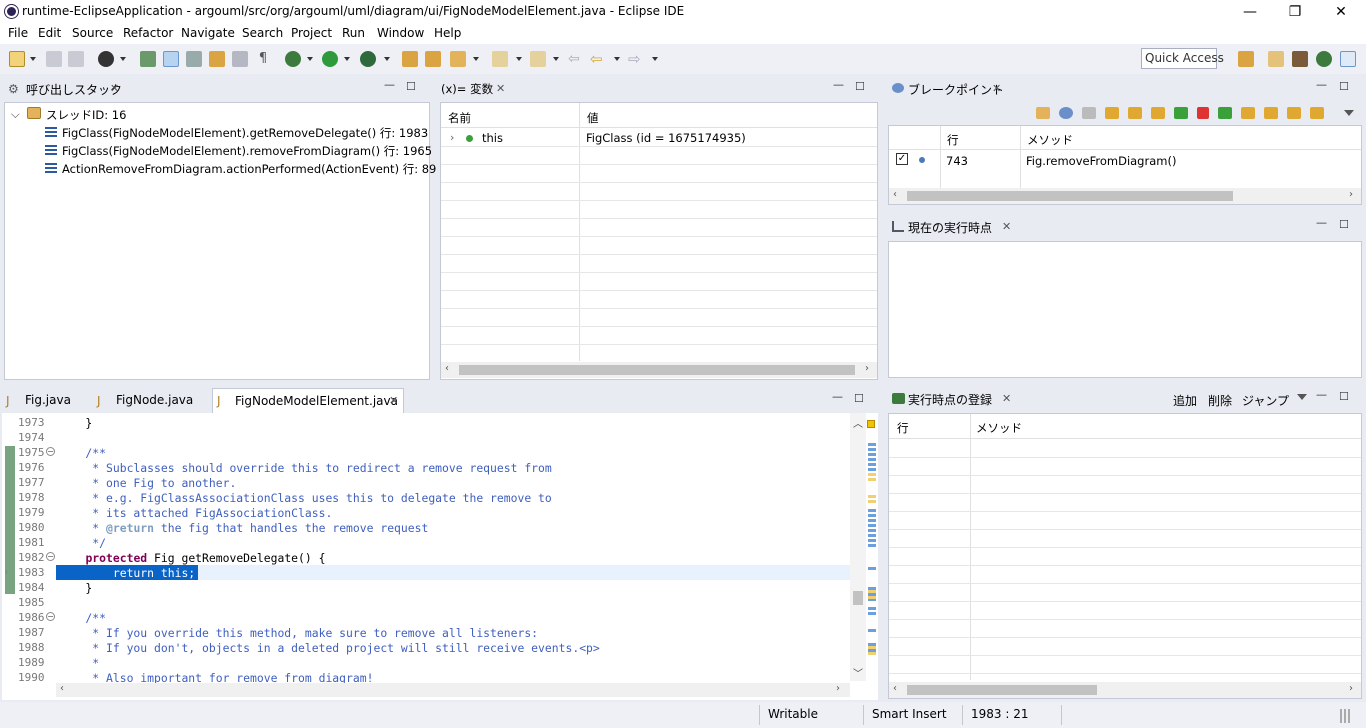  Describe the element at coordinates (1066, 113) in the screenshot. I see `breakpoint-icon` at that location.